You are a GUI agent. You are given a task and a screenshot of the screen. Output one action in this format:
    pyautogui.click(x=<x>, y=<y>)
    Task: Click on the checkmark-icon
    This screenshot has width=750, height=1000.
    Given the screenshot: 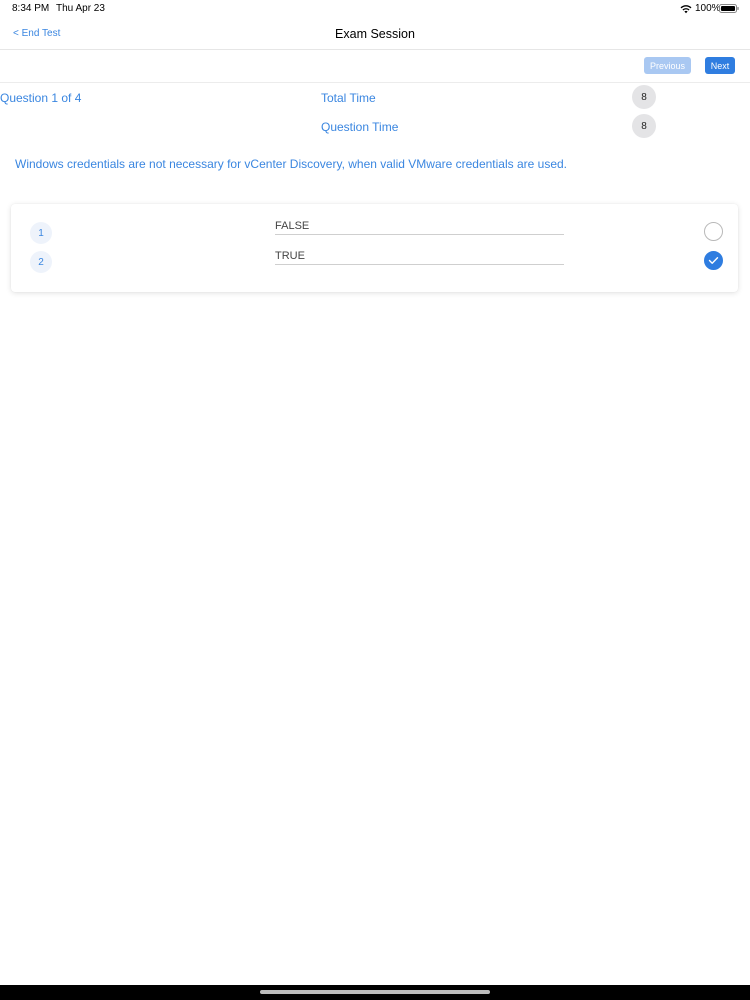 What is the action you would take?
    pyautogui.click(x=713, y=260)
    